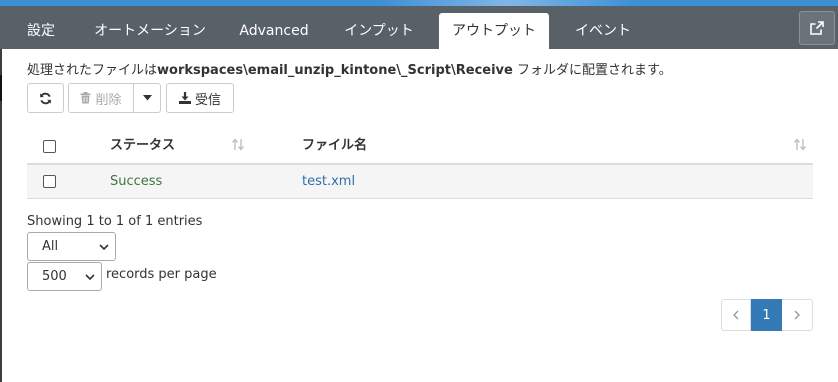 This screenshot has height=382, width=838. I want to click on page-size-value: 500, so click(54, 276).